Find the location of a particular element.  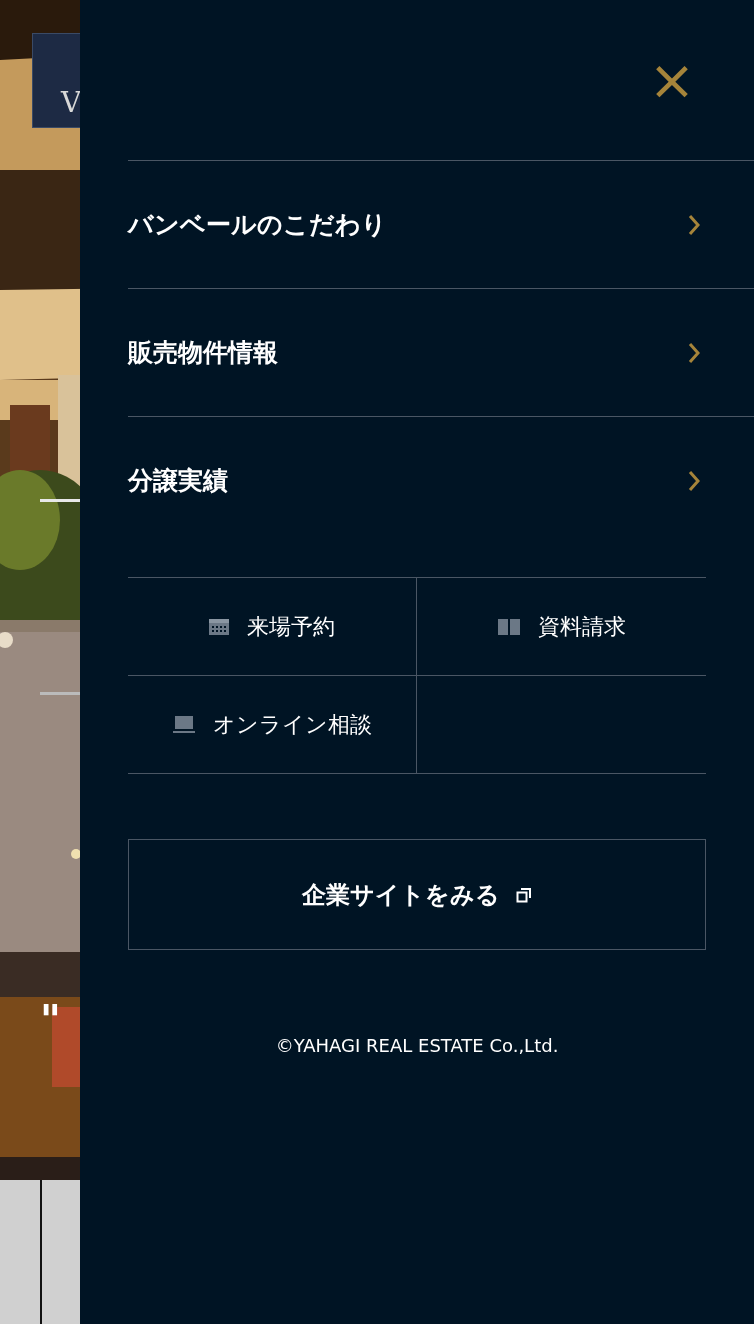

headline-text: " is located at coordinates (50, 1020).